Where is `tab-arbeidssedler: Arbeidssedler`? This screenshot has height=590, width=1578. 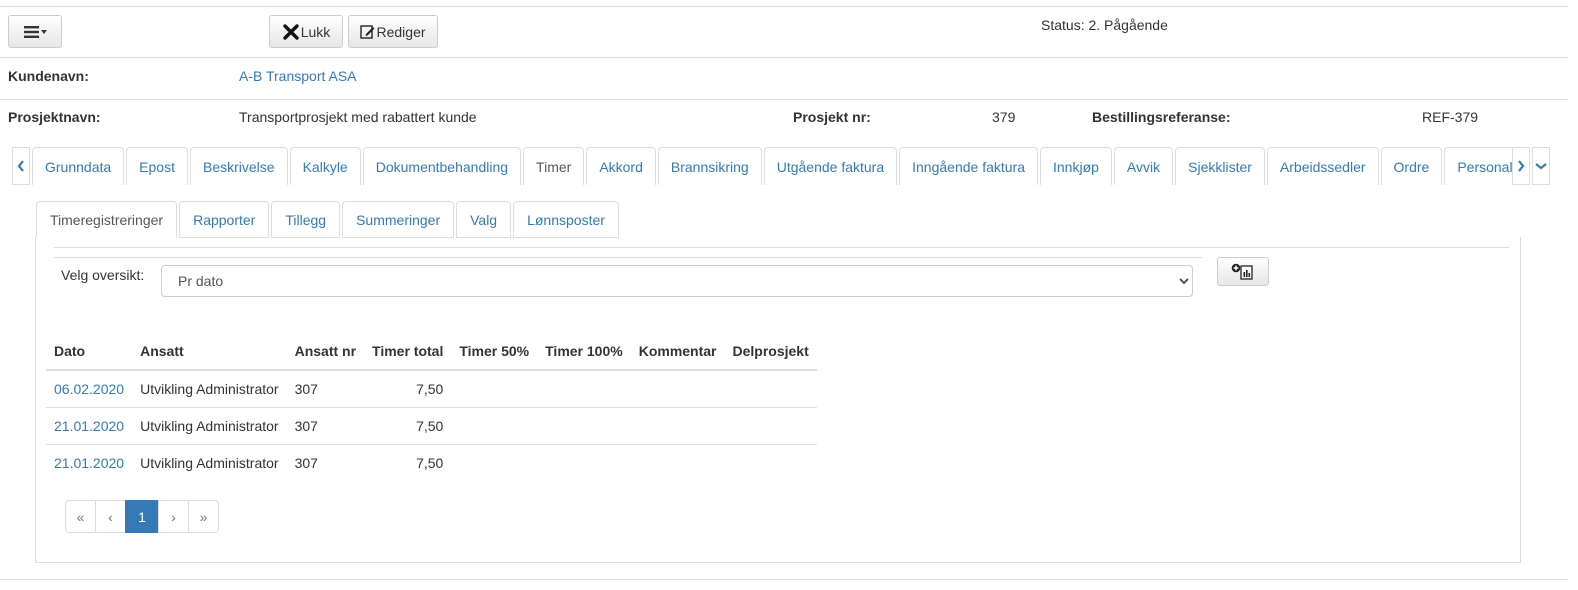
tab-arbeidssedler: Arbeidssedler is located at coordinates (1322, 166).